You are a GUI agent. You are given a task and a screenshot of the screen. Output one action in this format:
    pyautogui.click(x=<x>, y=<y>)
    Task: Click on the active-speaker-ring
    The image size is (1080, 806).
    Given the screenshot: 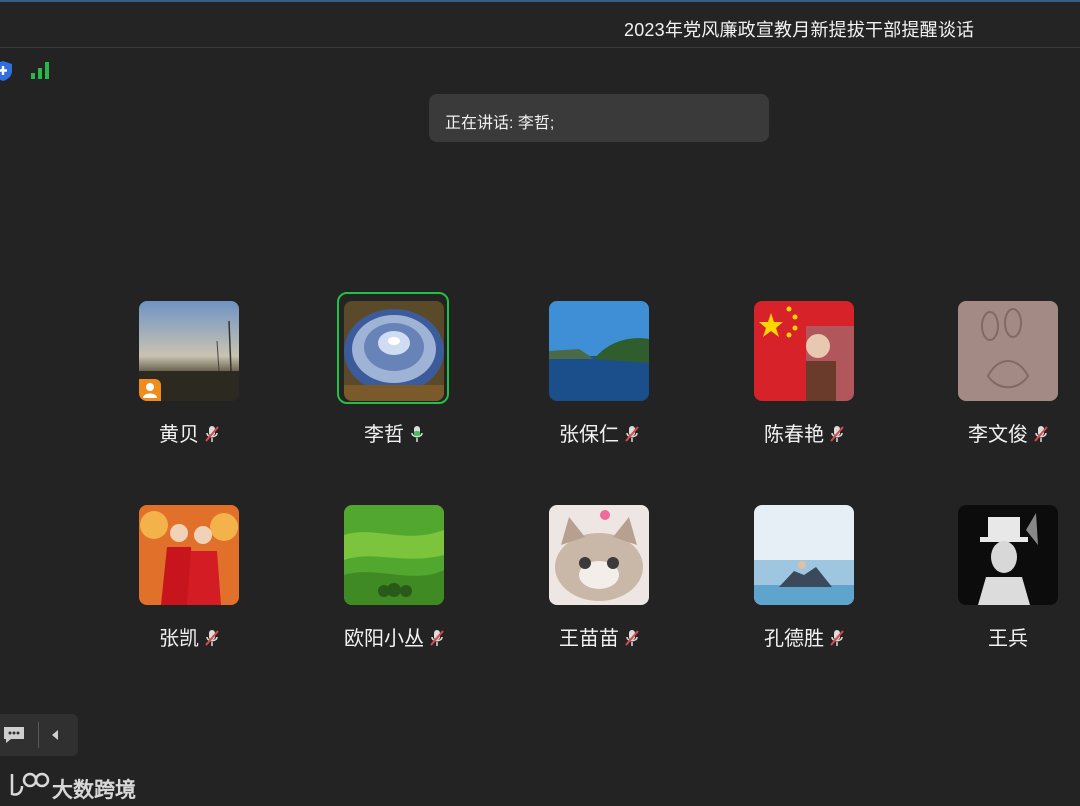 What is the action you would take?
    pyautogui.click(x=393, y=348)
    